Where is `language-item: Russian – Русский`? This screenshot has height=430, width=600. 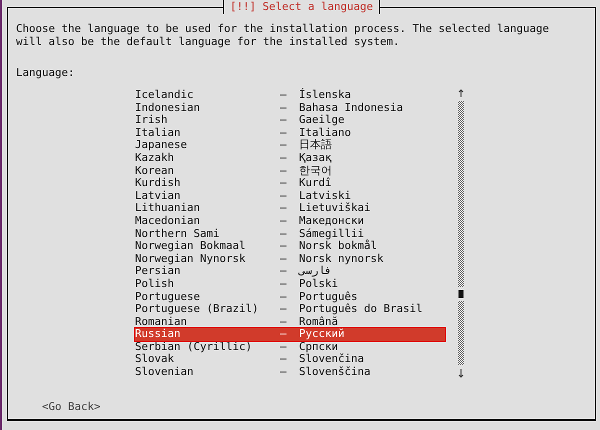 language-item: Russian – Русский is located at coordinates (290, 334).